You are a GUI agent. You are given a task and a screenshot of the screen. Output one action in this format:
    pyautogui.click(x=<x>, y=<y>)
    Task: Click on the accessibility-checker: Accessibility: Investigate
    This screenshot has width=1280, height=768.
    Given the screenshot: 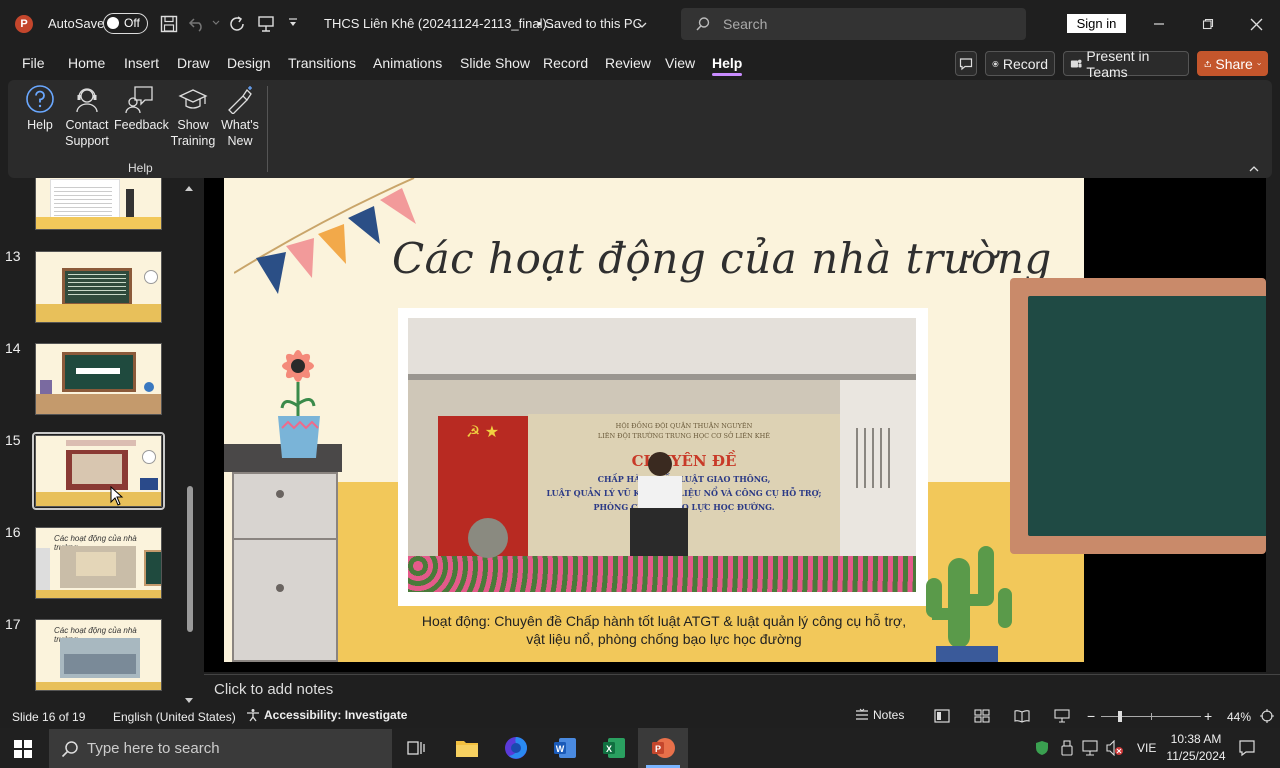 What is the action you would take?
    pyautogui.click(x=326, y=715)
    